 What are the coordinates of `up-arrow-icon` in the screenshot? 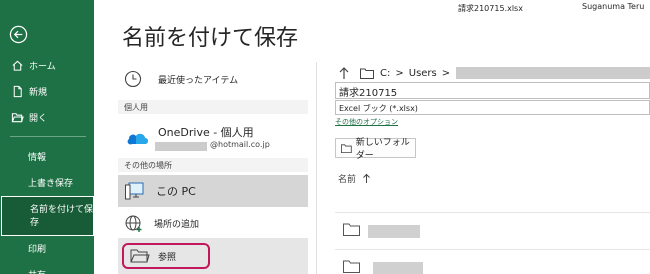 It's located at (344, 73).